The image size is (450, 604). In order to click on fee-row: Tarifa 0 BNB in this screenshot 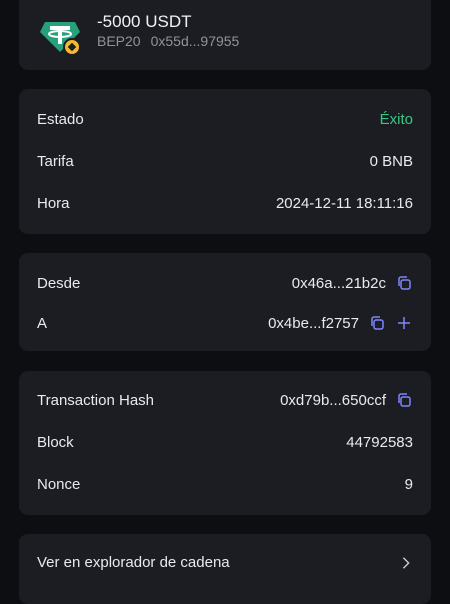, I will do `click(225, 161)`.